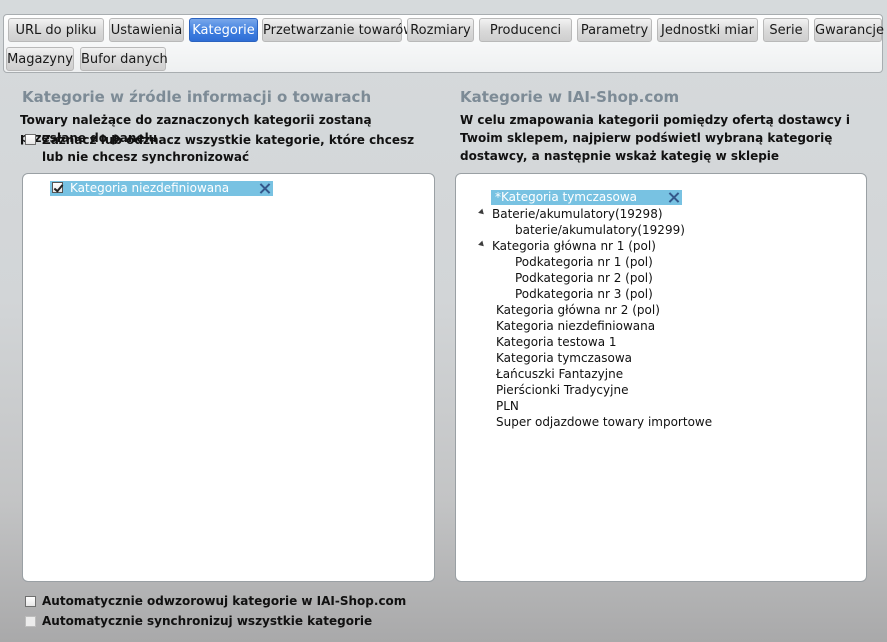 This screenshot has height=642, width=887. Describe the element at coordinates (525, 30) in the screenshot. I see `tab-producenci: Producenci` at that location.